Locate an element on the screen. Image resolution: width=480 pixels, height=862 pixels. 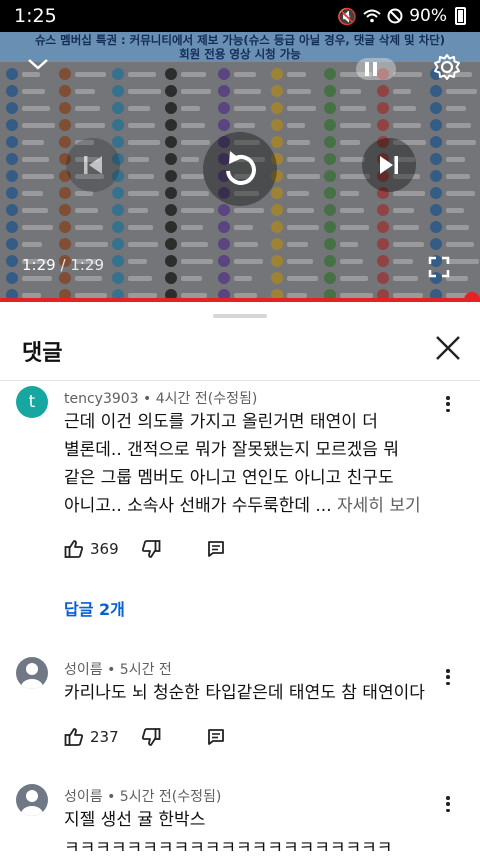
battery-percent: 90% is located at coordinates (428, 16).